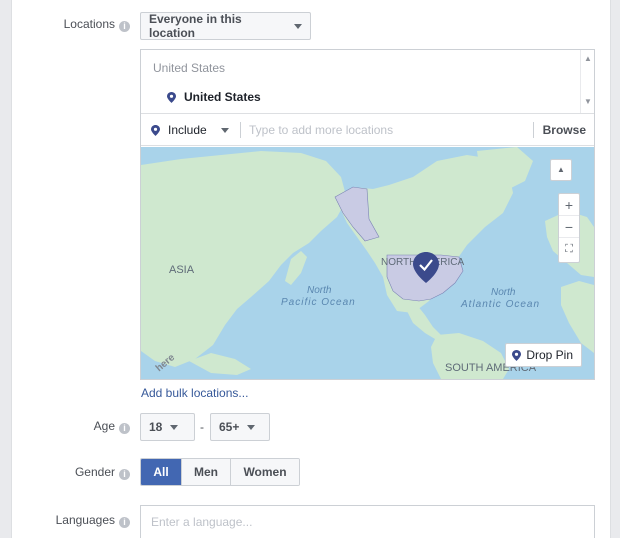 This screenshot has width=620, height=538. I want to click on include-dropdown: Include, so click(190, 130).